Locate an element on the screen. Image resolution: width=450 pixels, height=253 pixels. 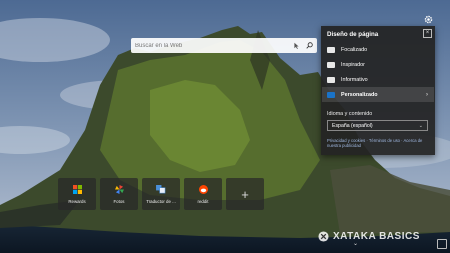
watermark-text: XATAKA BASICS is located at coordinates (376, 236).